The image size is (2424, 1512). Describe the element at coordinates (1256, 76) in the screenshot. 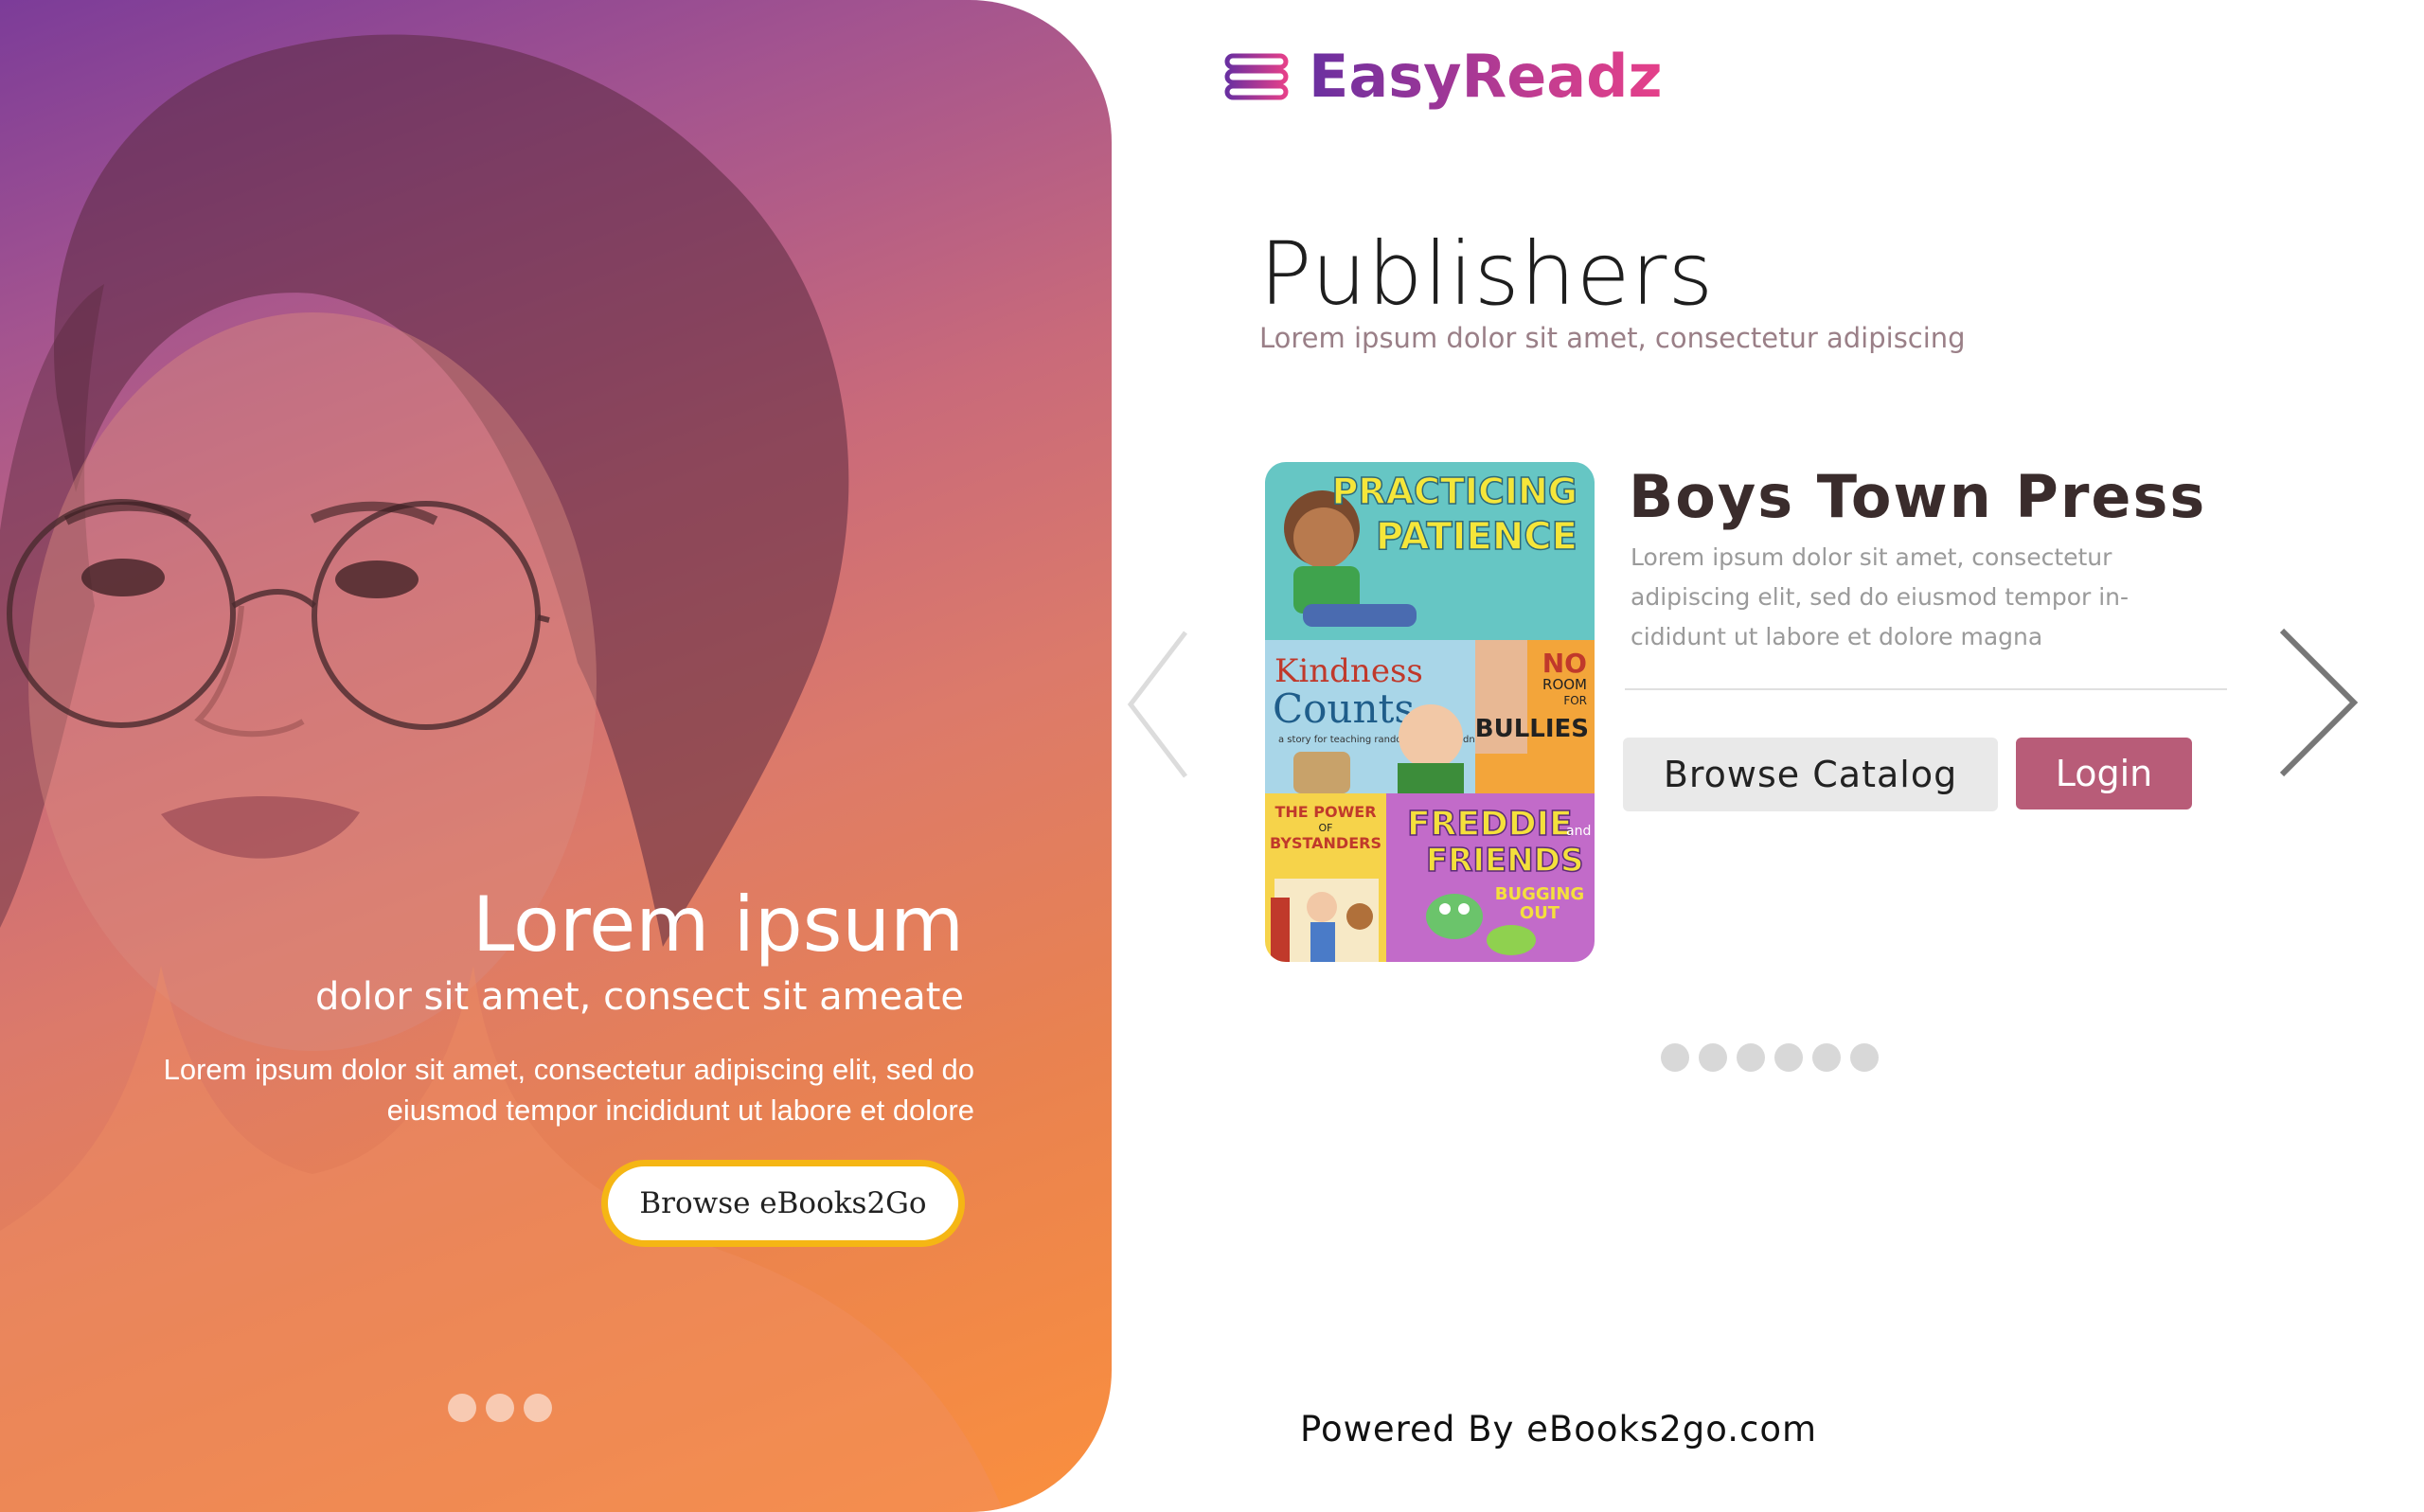

I see `stacked-books-icon` at that location.